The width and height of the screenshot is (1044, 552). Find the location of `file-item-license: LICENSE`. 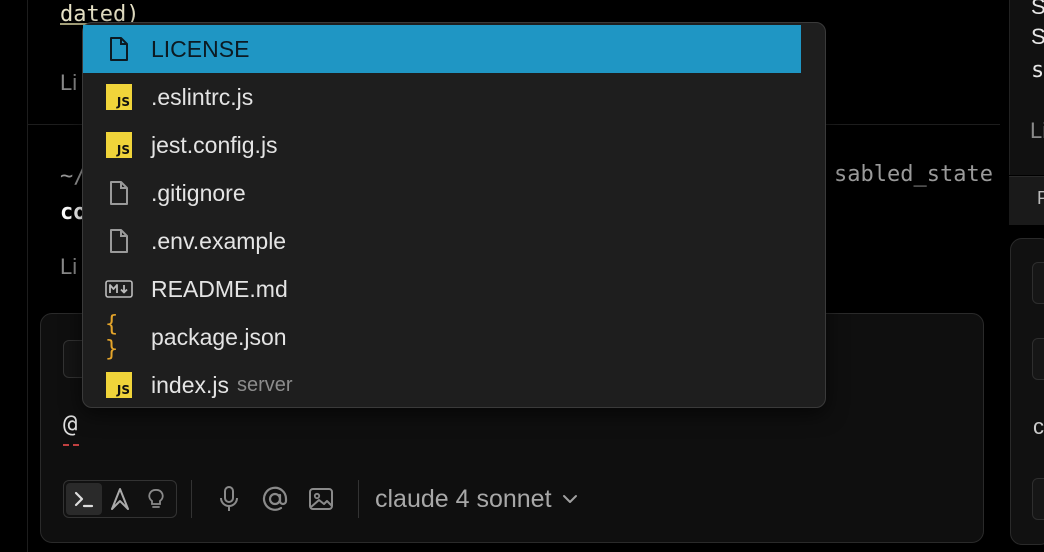

file-item-license: LICENSE is located at coordinates (442, 49).